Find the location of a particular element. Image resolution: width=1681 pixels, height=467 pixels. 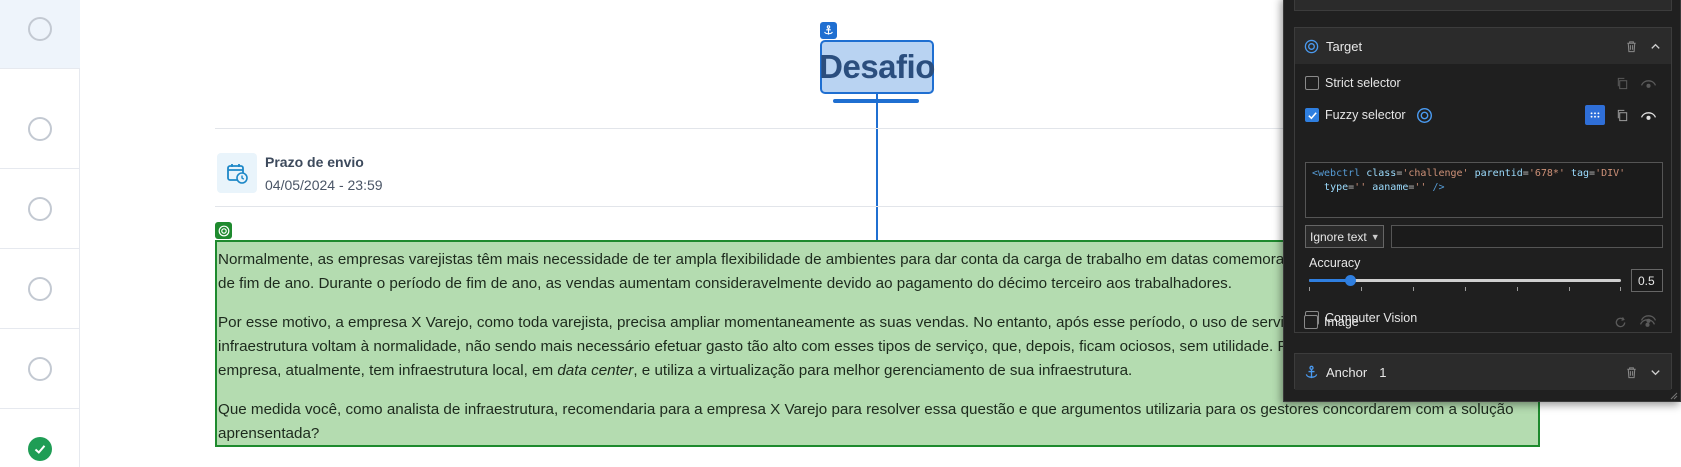

ignore-text-dropdown: Ignore text ▼ is located at coordinates (1344, 236).